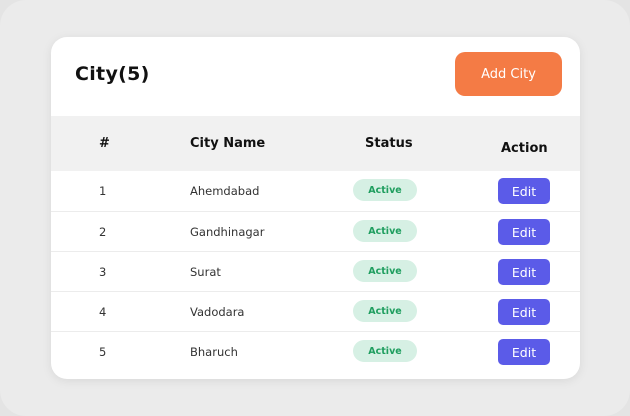 The width and height of the screenshot is (630, 416). What do you see at coordinates (227, 232) in the screenshot?
I see `city-name: Gandhinagar` at bounding box center [227, 232].